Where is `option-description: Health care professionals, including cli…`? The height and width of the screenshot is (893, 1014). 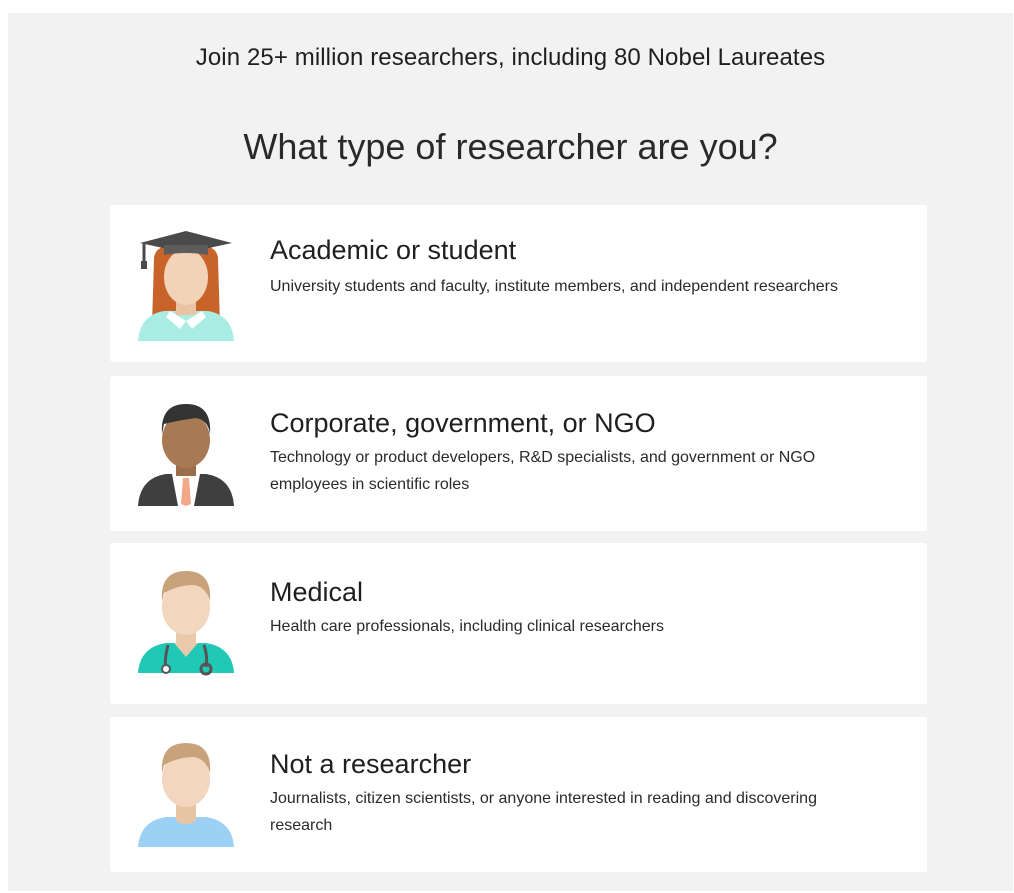 option-description: Health care professionals, including cli… is located at coordinates (467, 626).